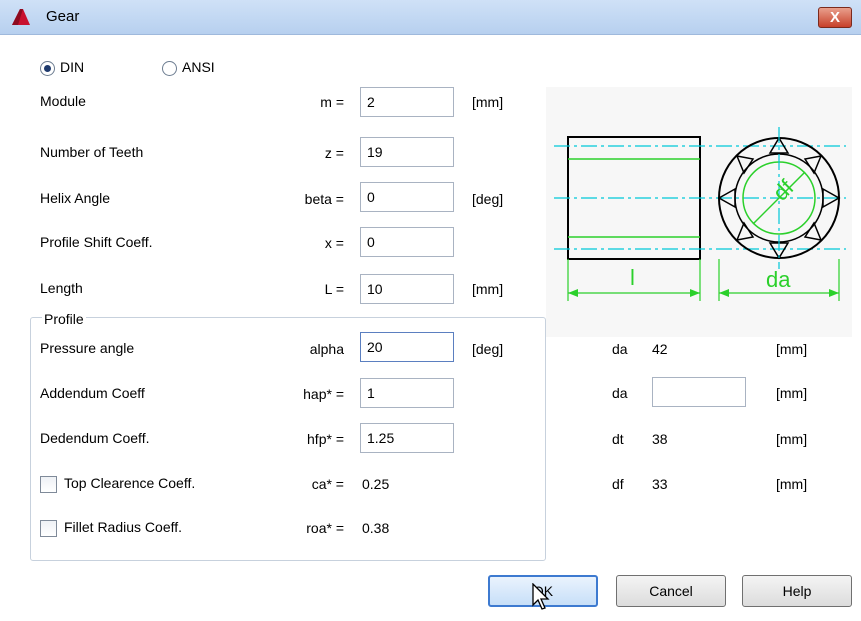 Image resolution: width=861 pixels, height=621 pixels. What do you see at coordinates (618, 439) in the screenshot?
I see `result-dt-symbol: dt` at bounding box center [618, 439].